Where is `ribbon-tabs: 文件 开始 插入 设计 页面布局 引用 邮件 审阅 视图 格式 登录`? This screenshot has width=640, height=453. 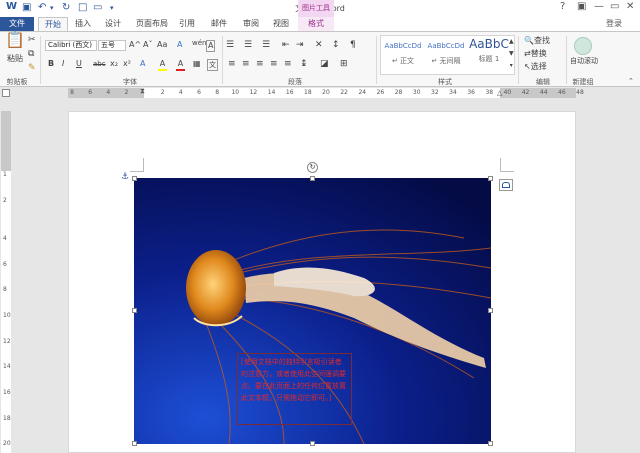 ribbon-tabs: 文件 开始 插入 设计 页面布局 引用 邮件 审阅 视图 格式 登录 is located at coordinates (320, 24).